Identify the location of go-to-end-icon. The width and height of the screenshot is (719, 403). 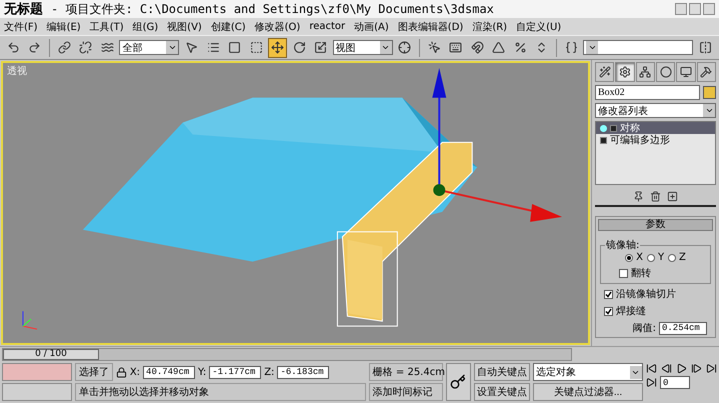
(711, 368).